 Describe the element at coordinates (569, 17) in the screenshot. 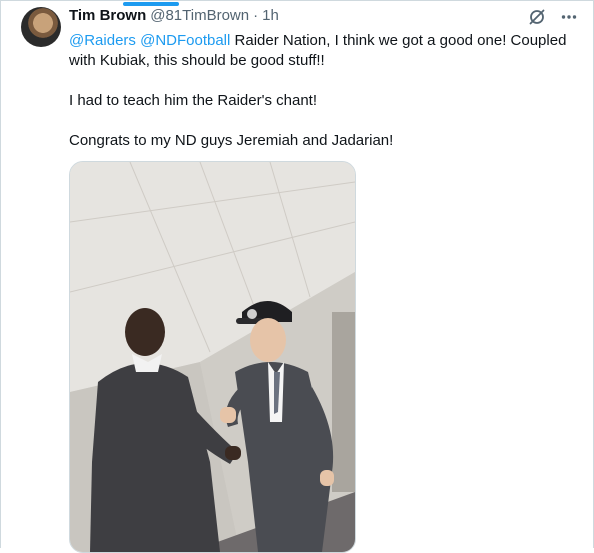

I see `more-icon` at that location.